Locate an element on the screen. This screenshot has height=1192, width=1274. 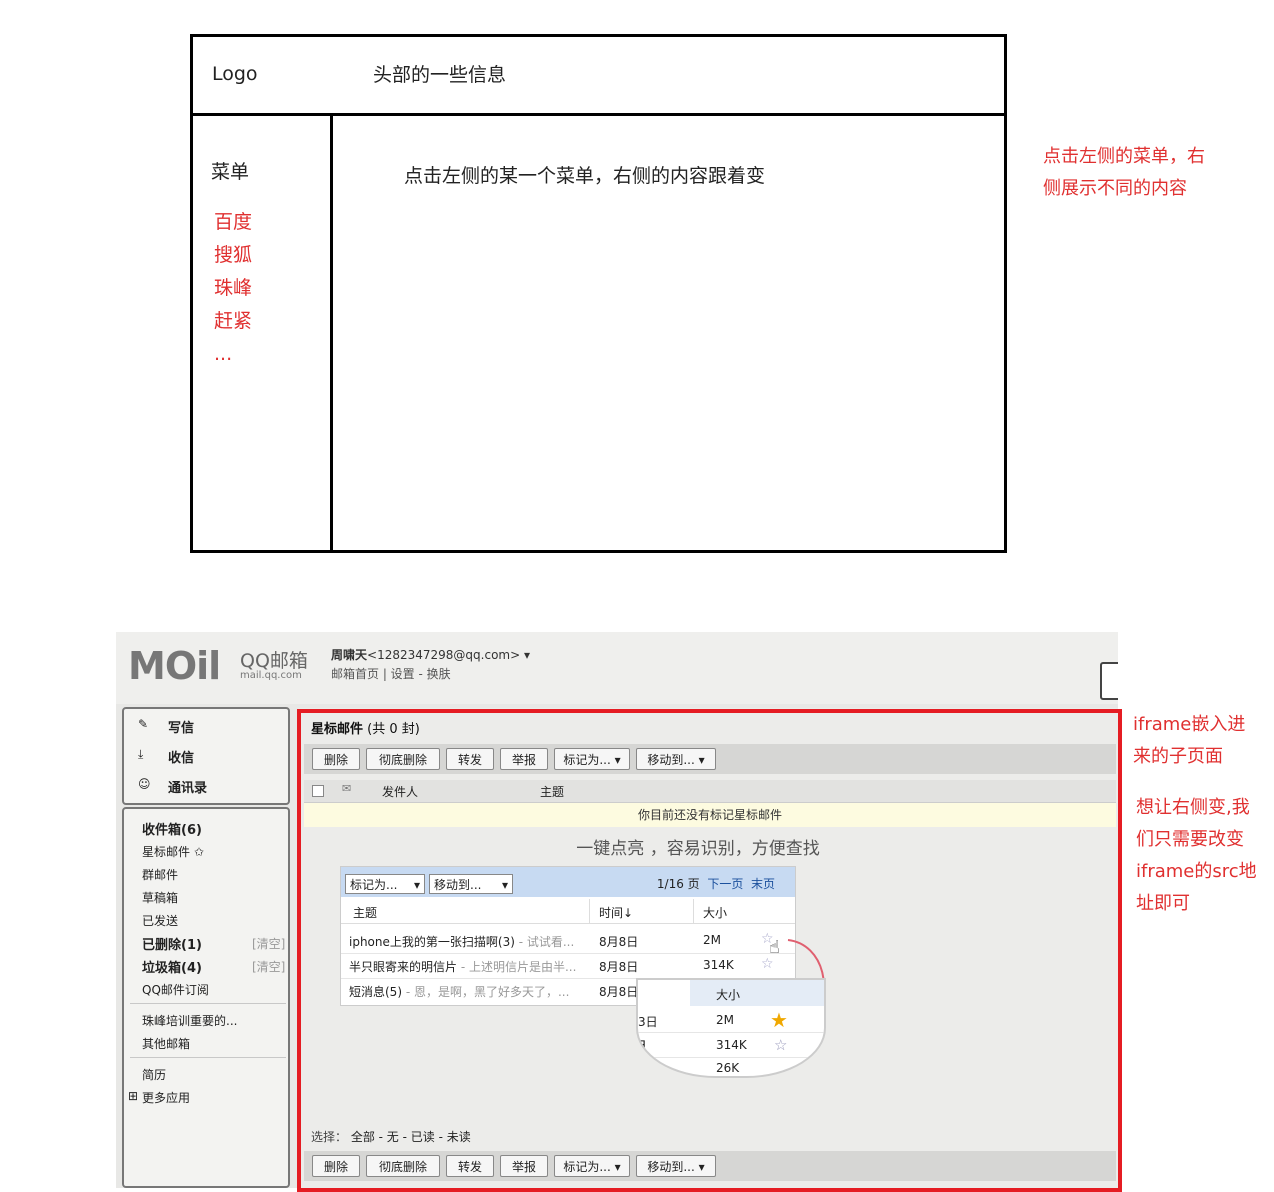
select-options: 全部 - 无 - 已读 - 未读 is located at coordinates (411, 1137).